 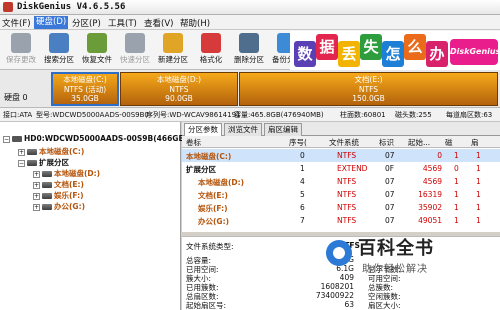 I want to click on tree-node-disk: − HD0:WDCWD5000AADS-00S9B(466GB), so click(x=95, y=139).